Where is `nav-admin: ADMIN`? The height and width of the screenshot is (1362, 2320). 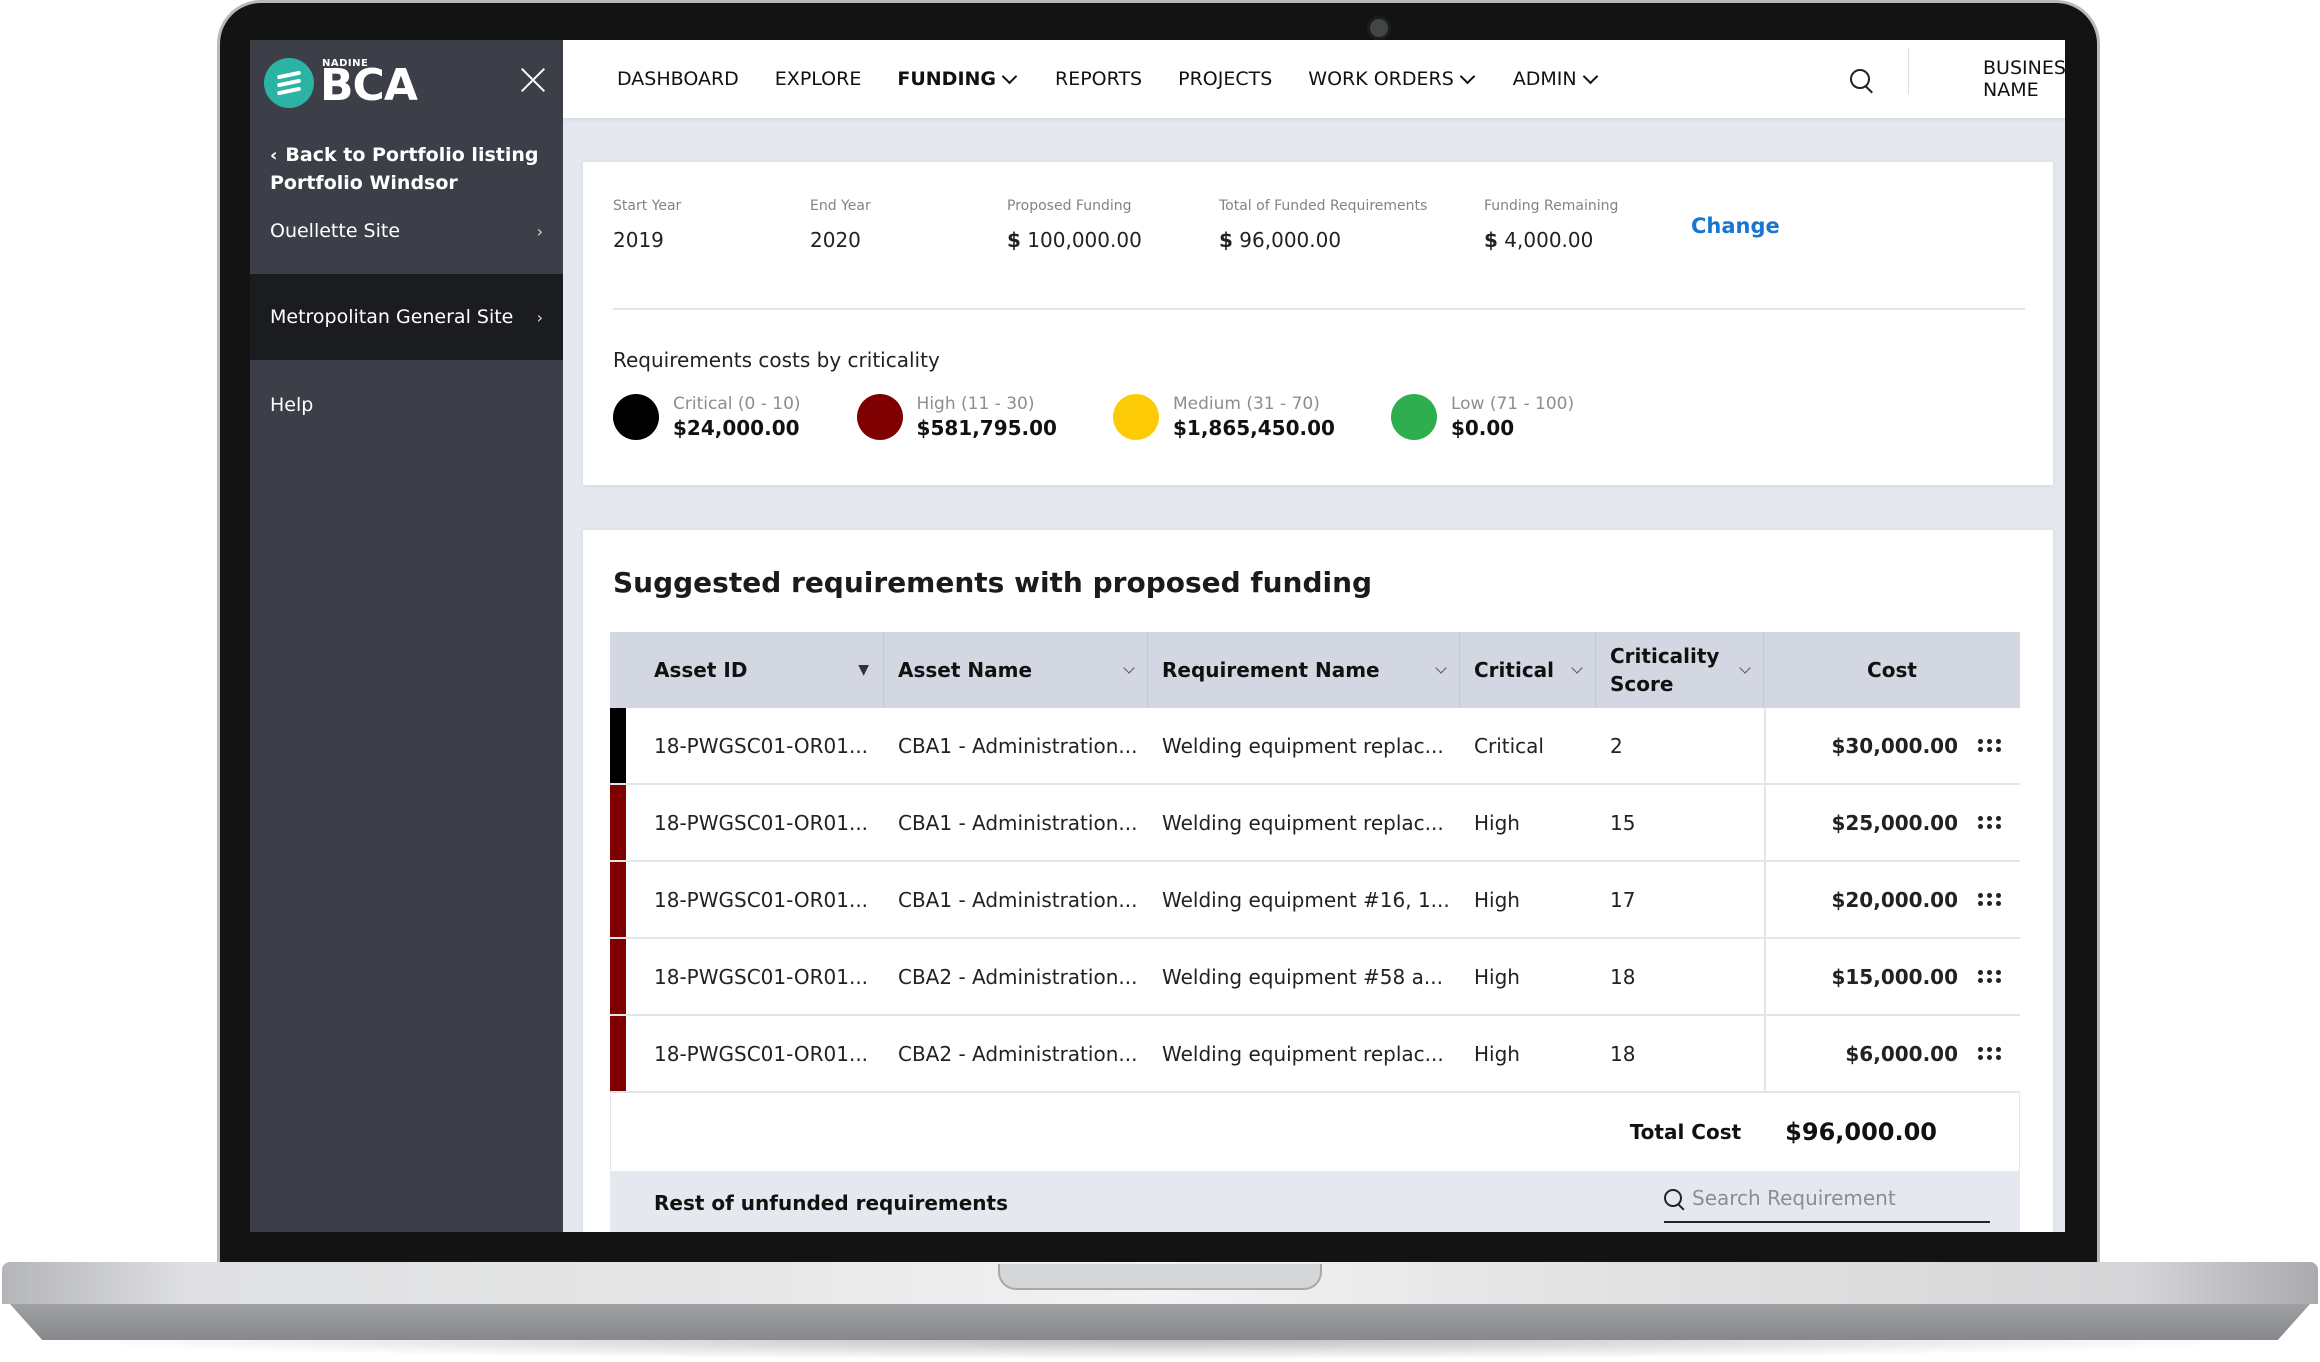 nav-admin: ADMIN is located at coordinates (1556, 79).